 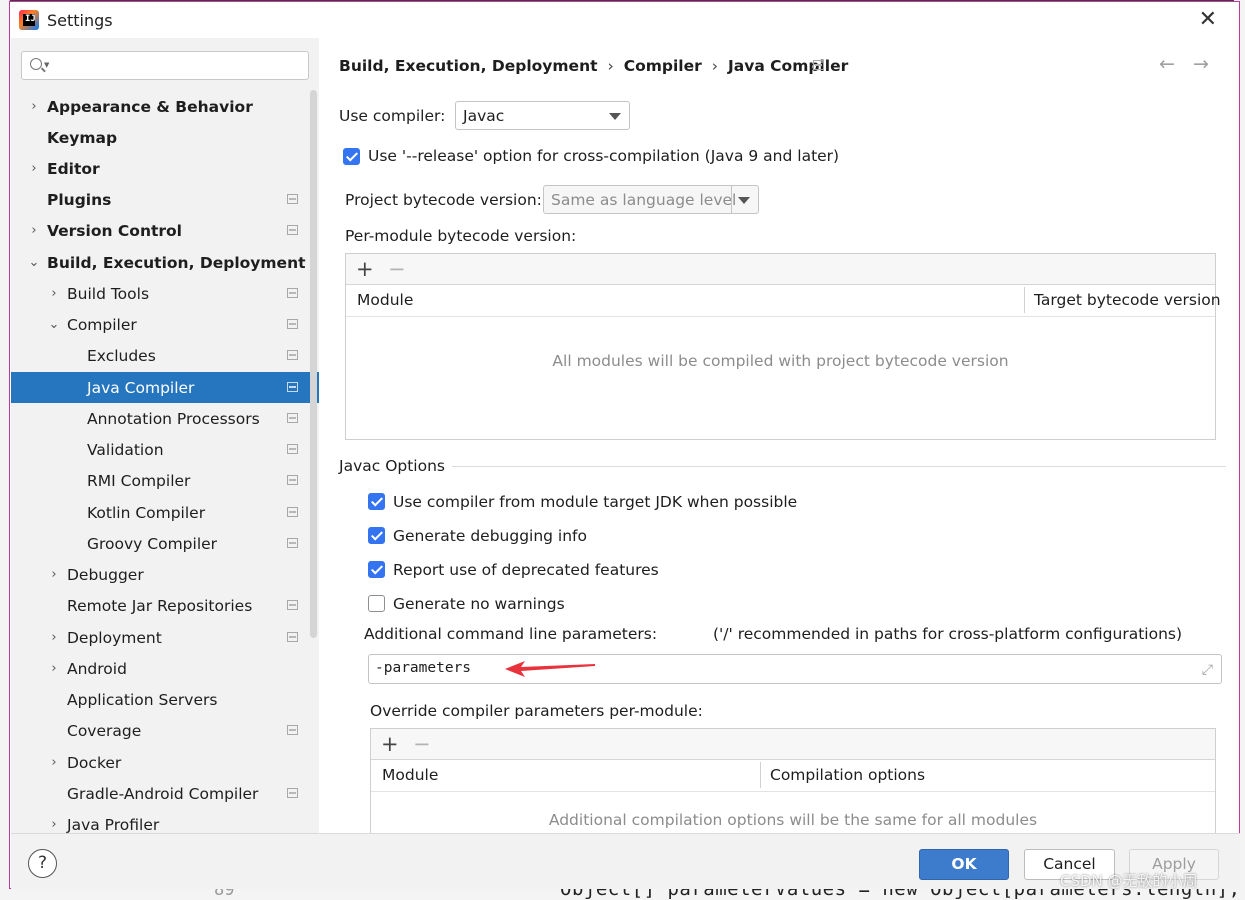 I want to click on command-line-params-input: -parameters ⤢, so click(x=795, y=669).